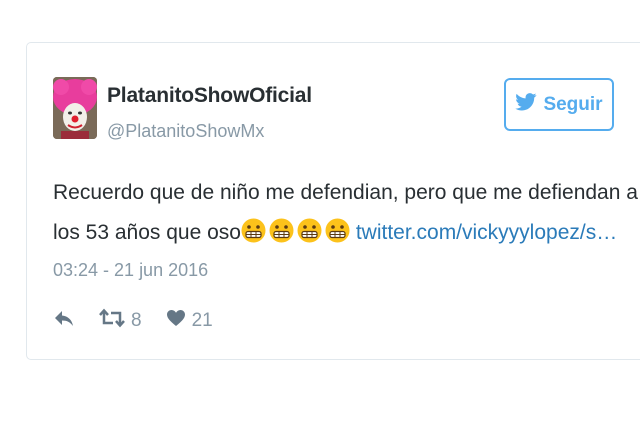 The height and width of the screenshot is (440, 640). What do you see at coordinates (112, 321) in the screenshot?
I see `retweet-icon` at bounding box center [112, 321].